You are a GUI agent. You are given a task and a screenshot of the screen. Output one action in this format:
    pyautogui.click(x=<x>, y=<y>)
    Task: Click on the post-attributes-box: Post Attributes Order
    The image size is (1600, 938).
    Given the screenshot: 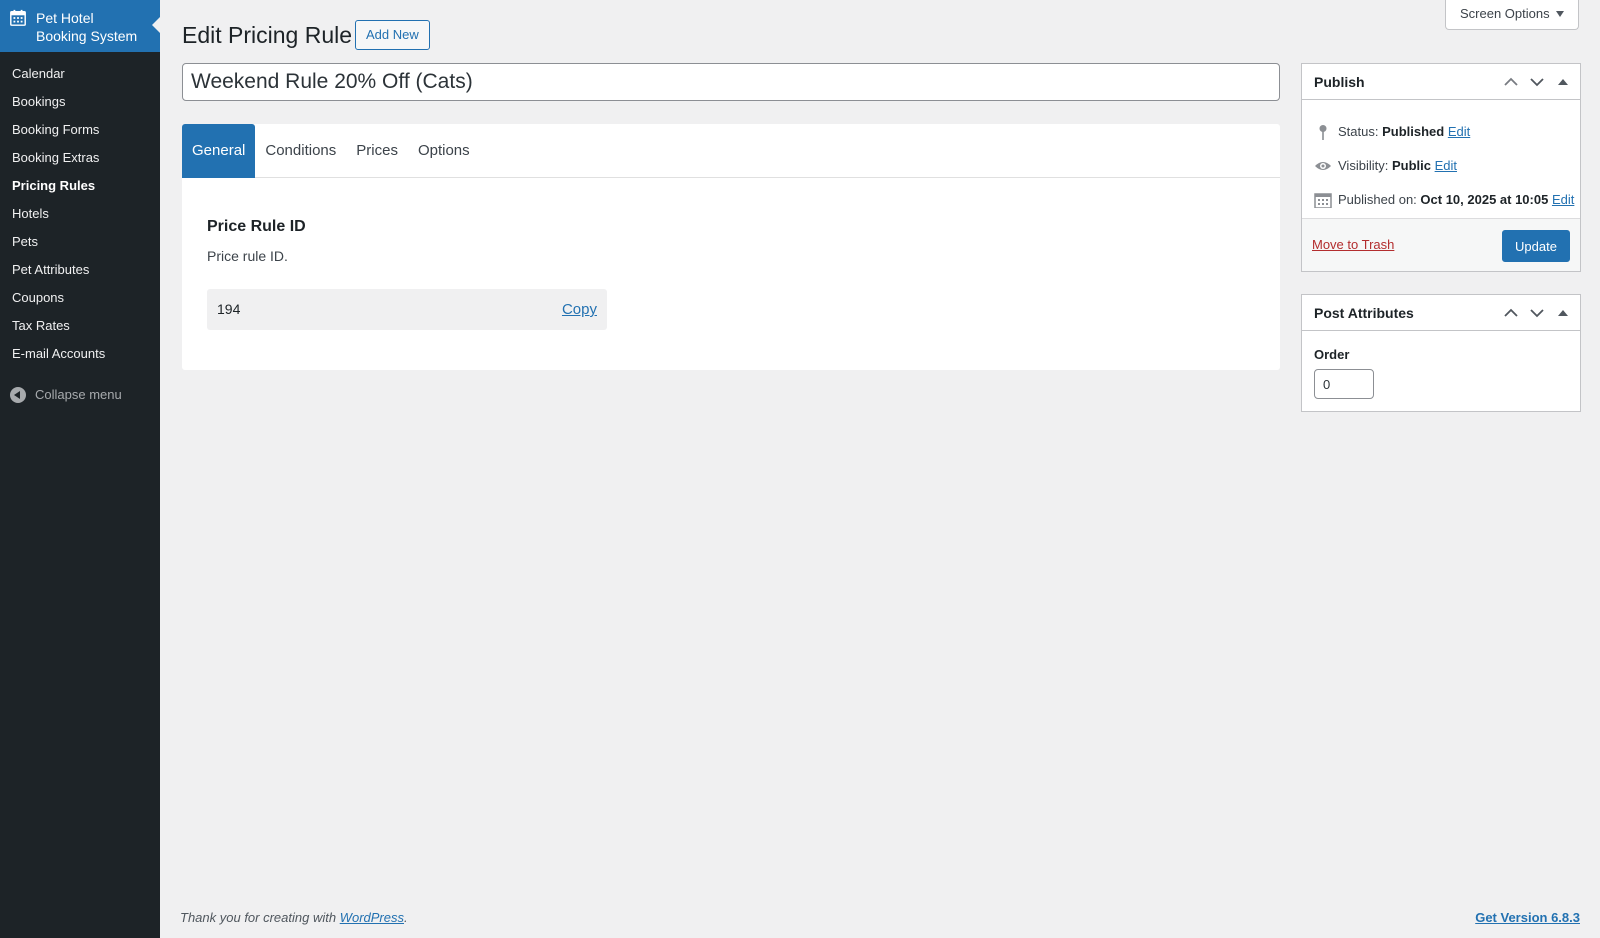 What is the action you would take?
    pyautogui.click(x=1441, y=353)
    